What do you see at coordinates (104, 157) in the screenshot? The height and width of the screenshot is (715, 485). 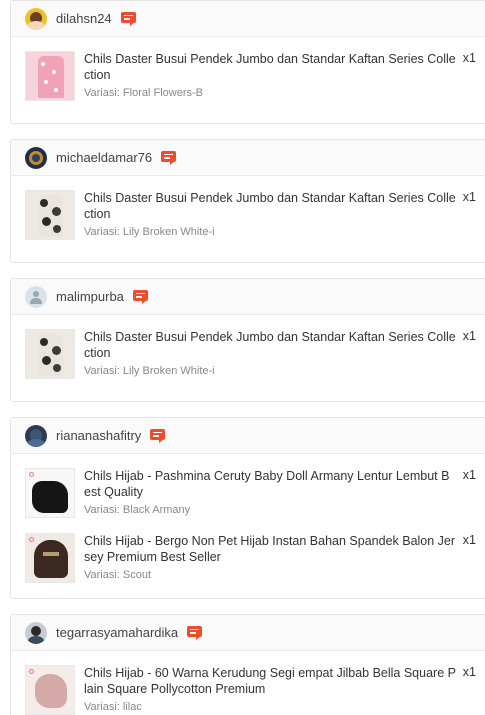 I see `username: michaeldamar76` at bounding box center [104, 157].